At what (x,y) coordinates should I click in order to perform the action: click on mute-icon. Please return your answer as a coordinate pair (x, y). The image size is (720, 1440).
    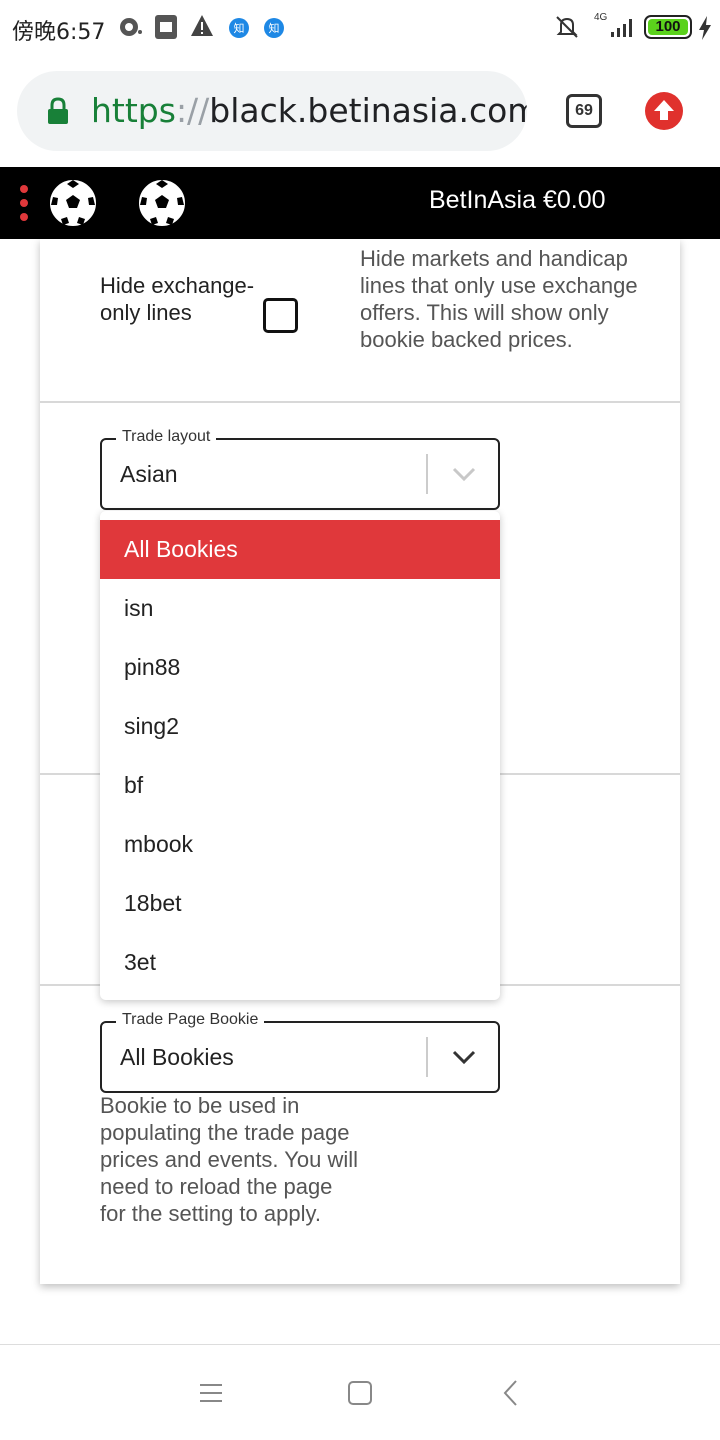
    Looking at the image, I should click on (567, 27).